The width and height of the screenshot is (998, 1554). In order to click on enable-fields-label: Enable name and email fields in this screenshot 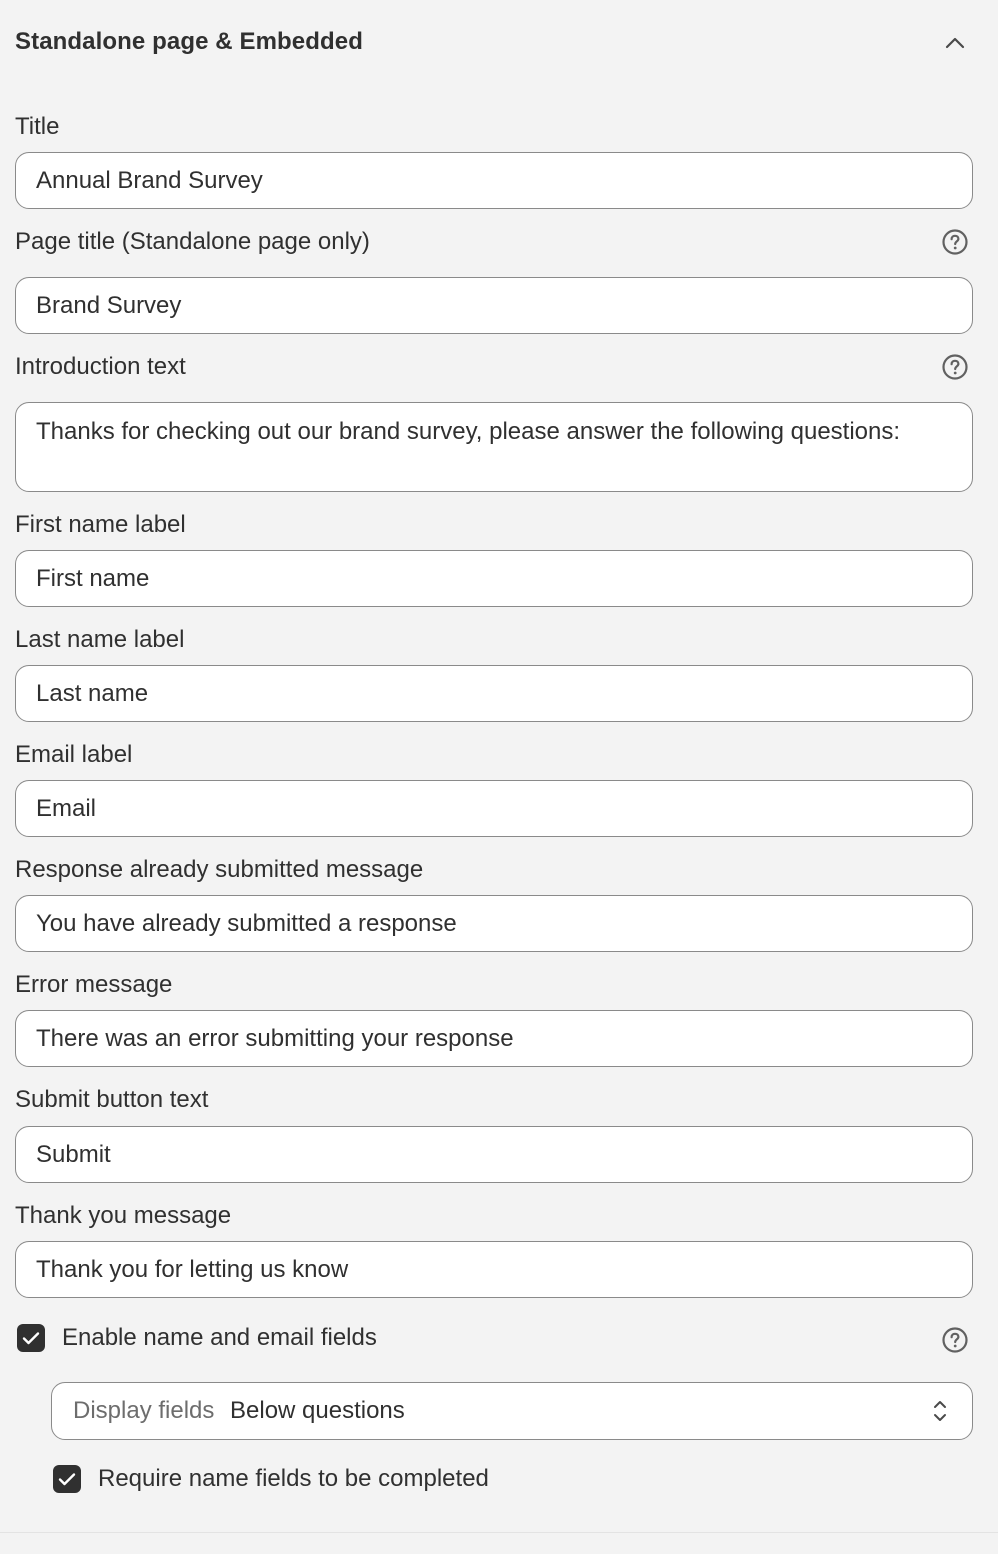, I will do `click(219, 1338)`.